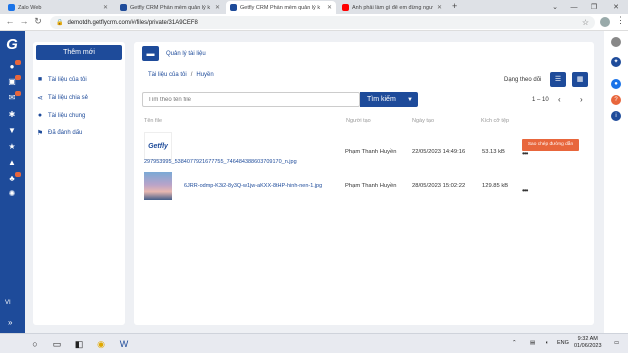 The image size is (628, 353). What do you see at coordinates (153, 121) in the screenshot?
I see `col-filename: Tên file` at bounding box center [153, 121].